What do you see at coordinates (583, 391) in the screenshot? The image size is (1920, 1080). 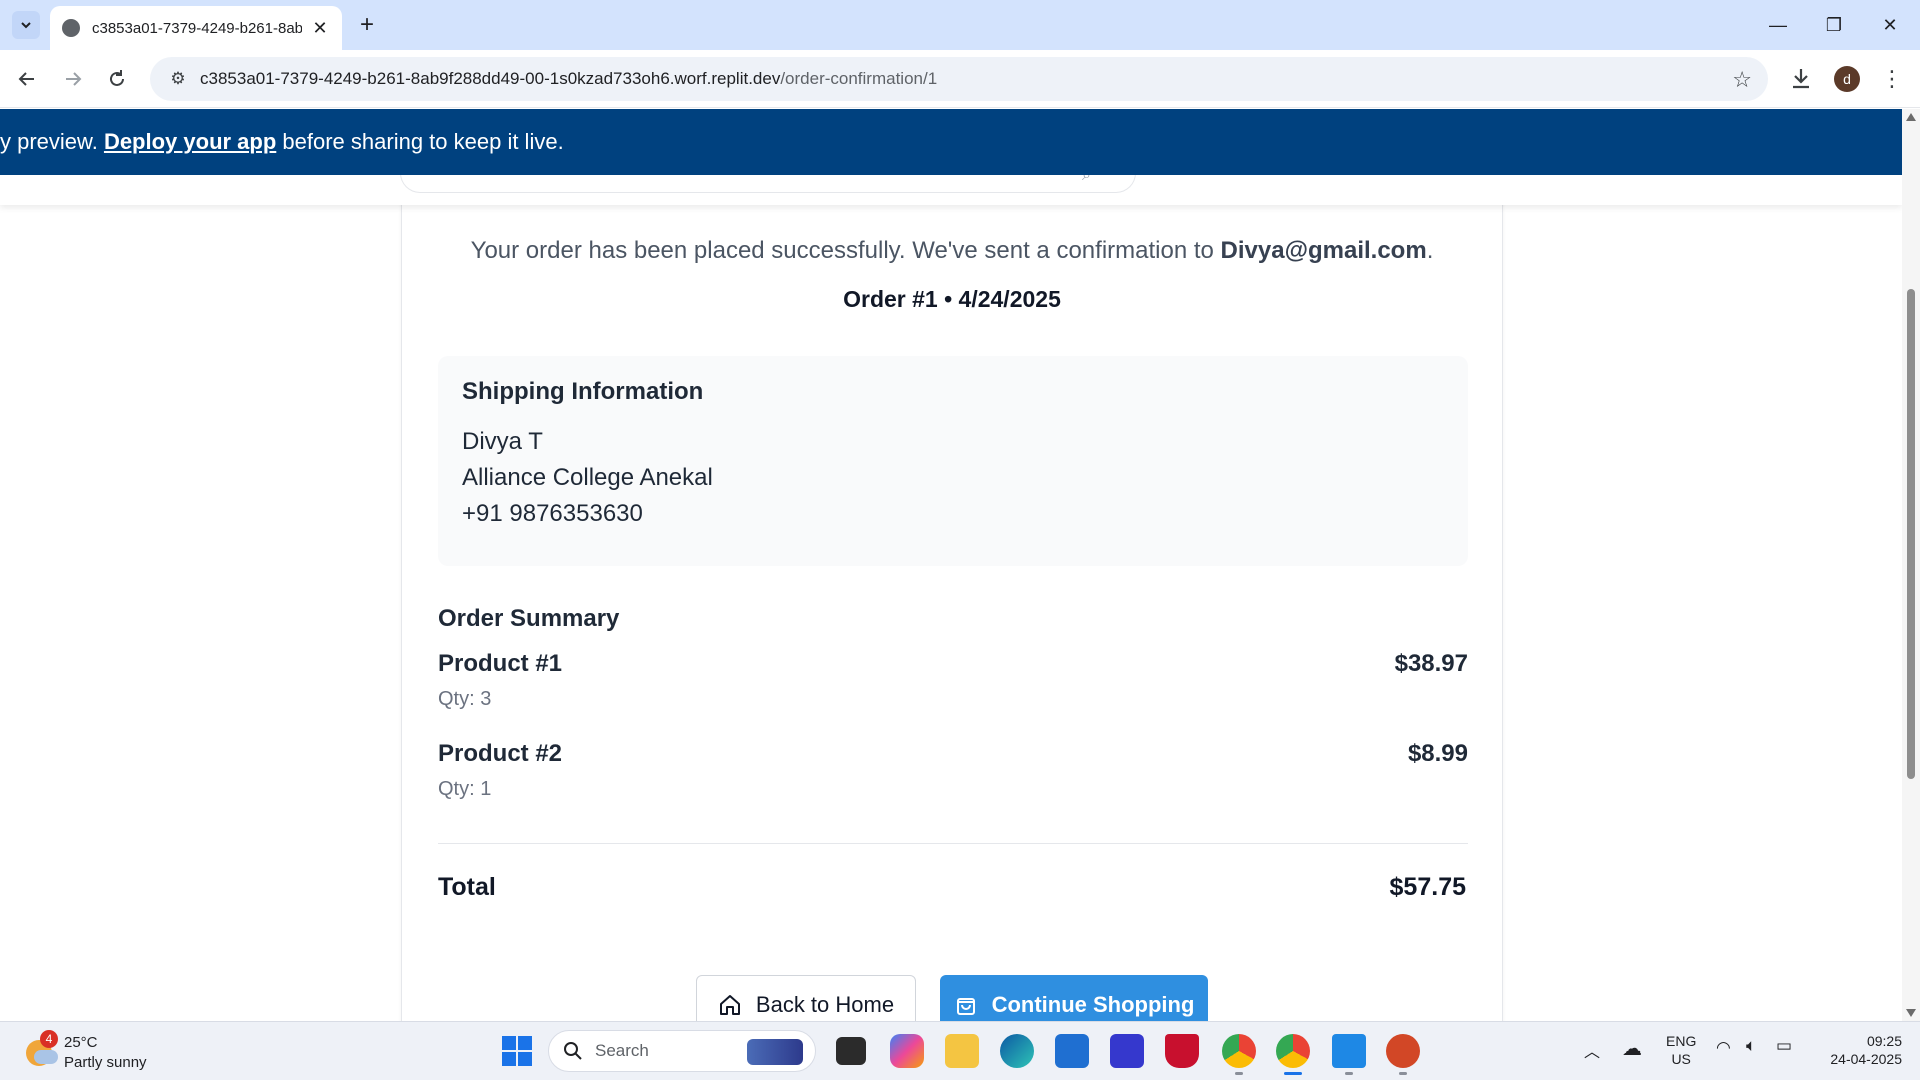 I see `shipping-title: Shipping Information` at bounding box center [583, 391].